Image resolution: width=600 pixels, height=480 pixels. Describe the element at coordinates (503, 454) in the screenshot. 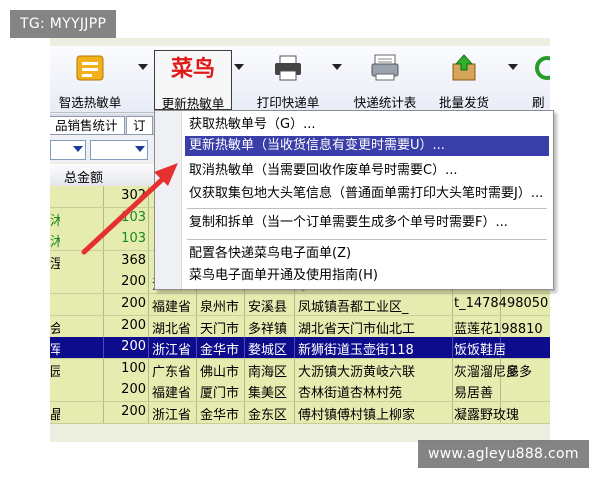

I see `watermark-bottom: www.agleyu888.com` at that location.